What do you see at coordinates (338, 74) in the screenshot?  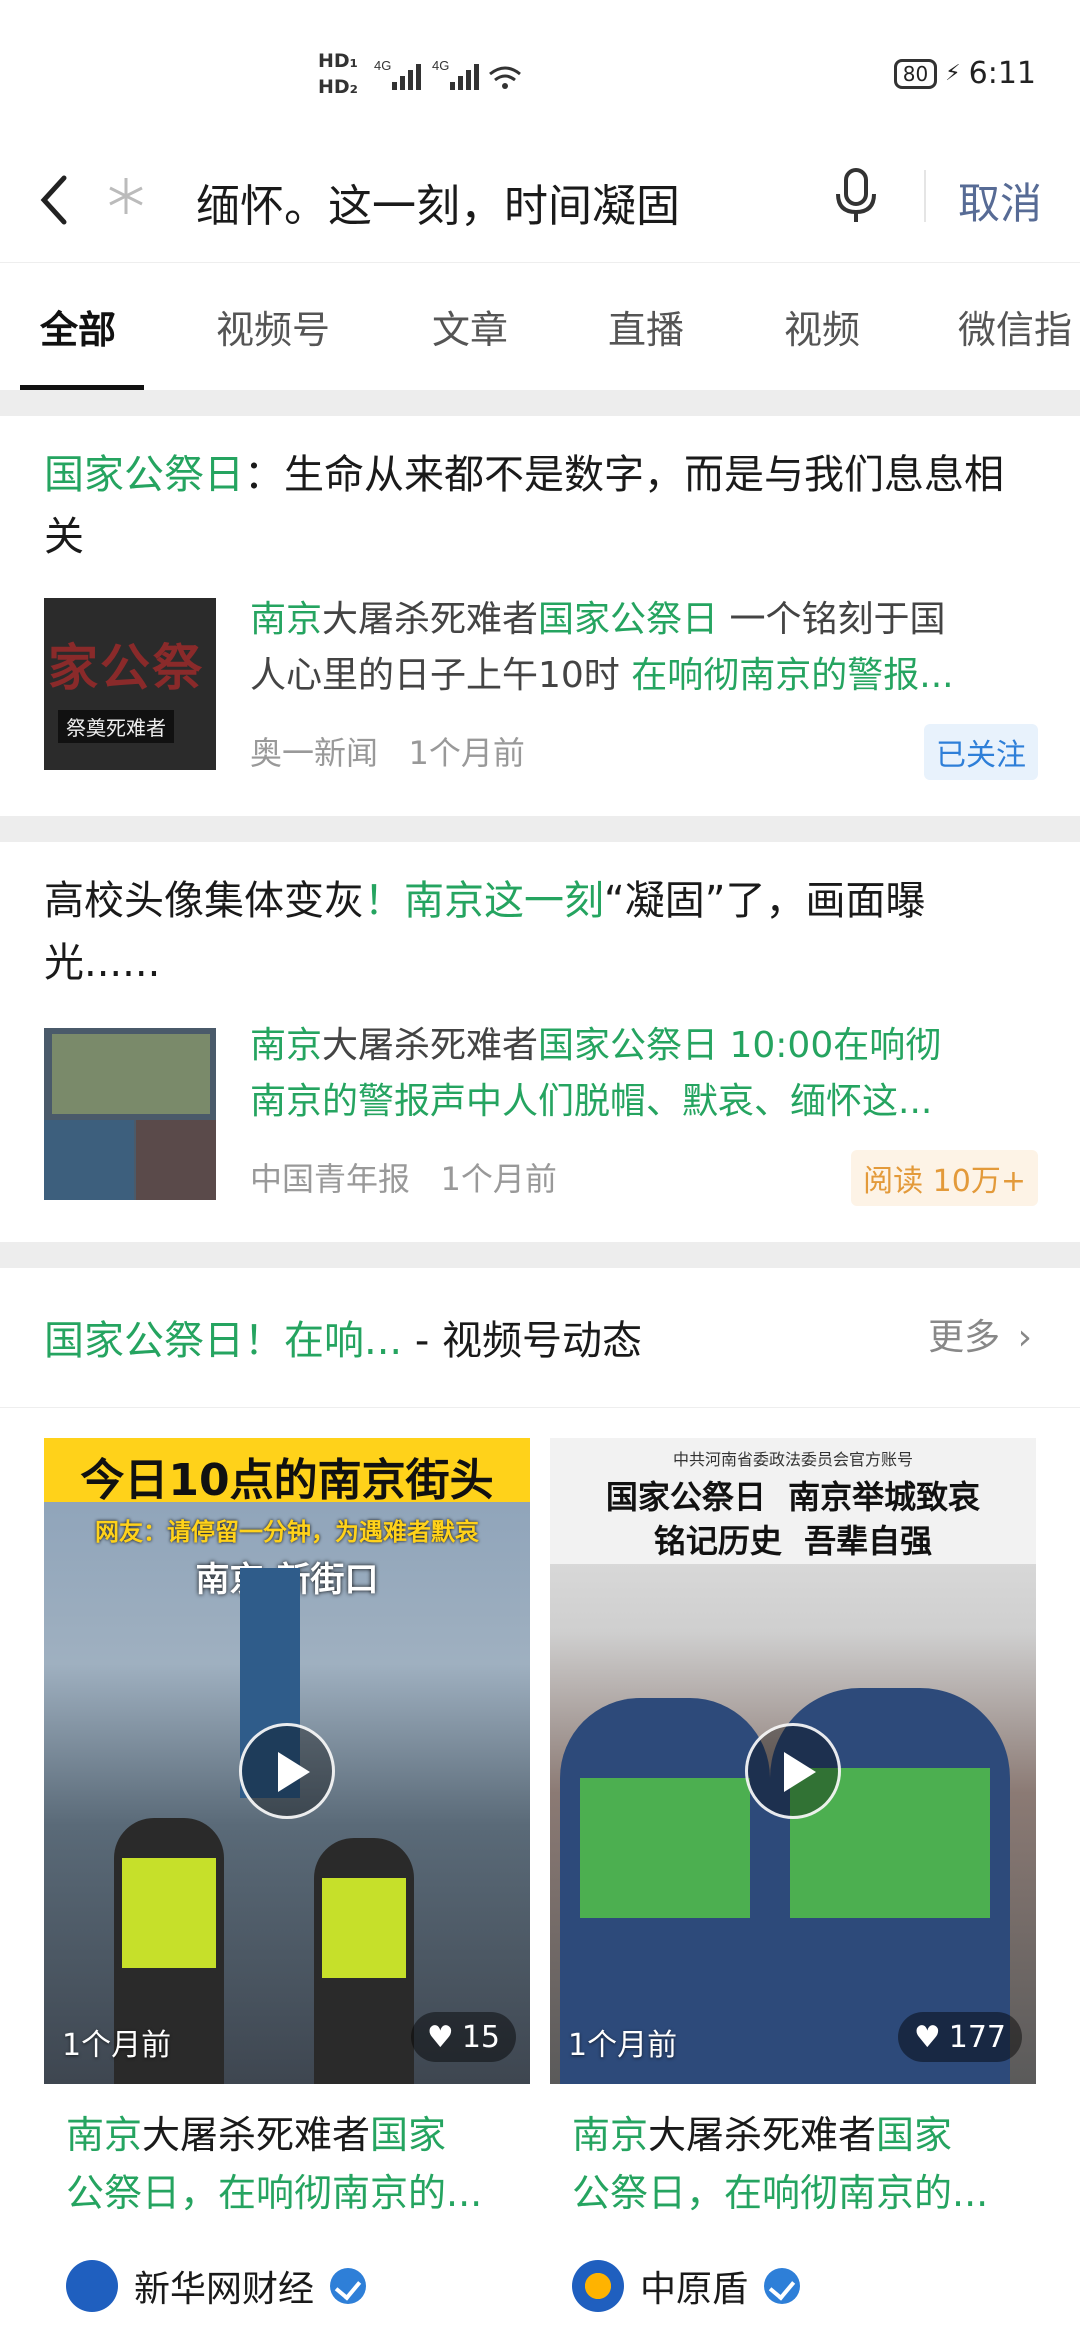 I see `hd-indicator: HD₁ HD₂` at bounding box center [338, 74].